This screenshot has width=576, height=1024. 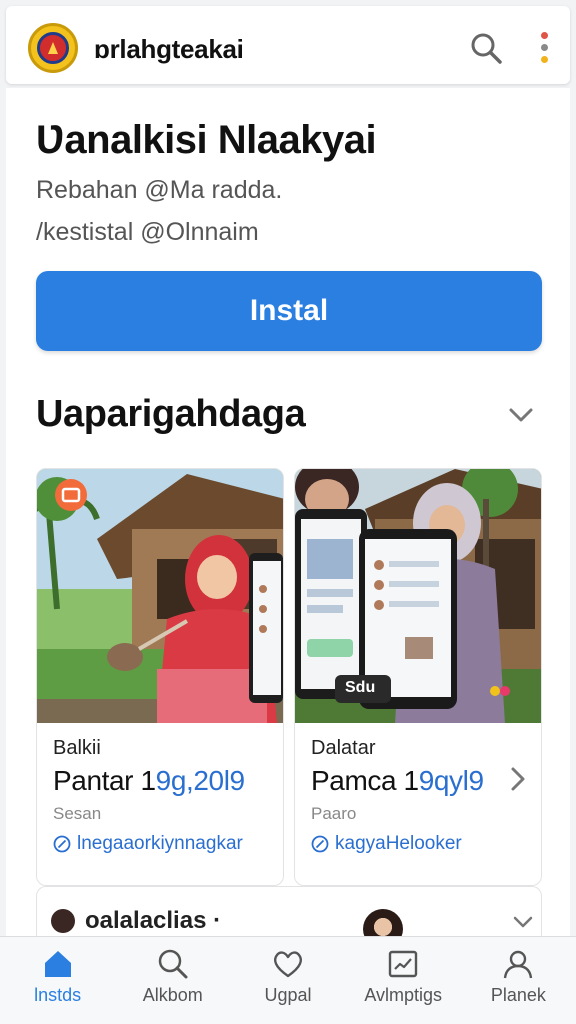 I want to click on nav-item-favorites: Ugpal, so click(x=287, y=980).